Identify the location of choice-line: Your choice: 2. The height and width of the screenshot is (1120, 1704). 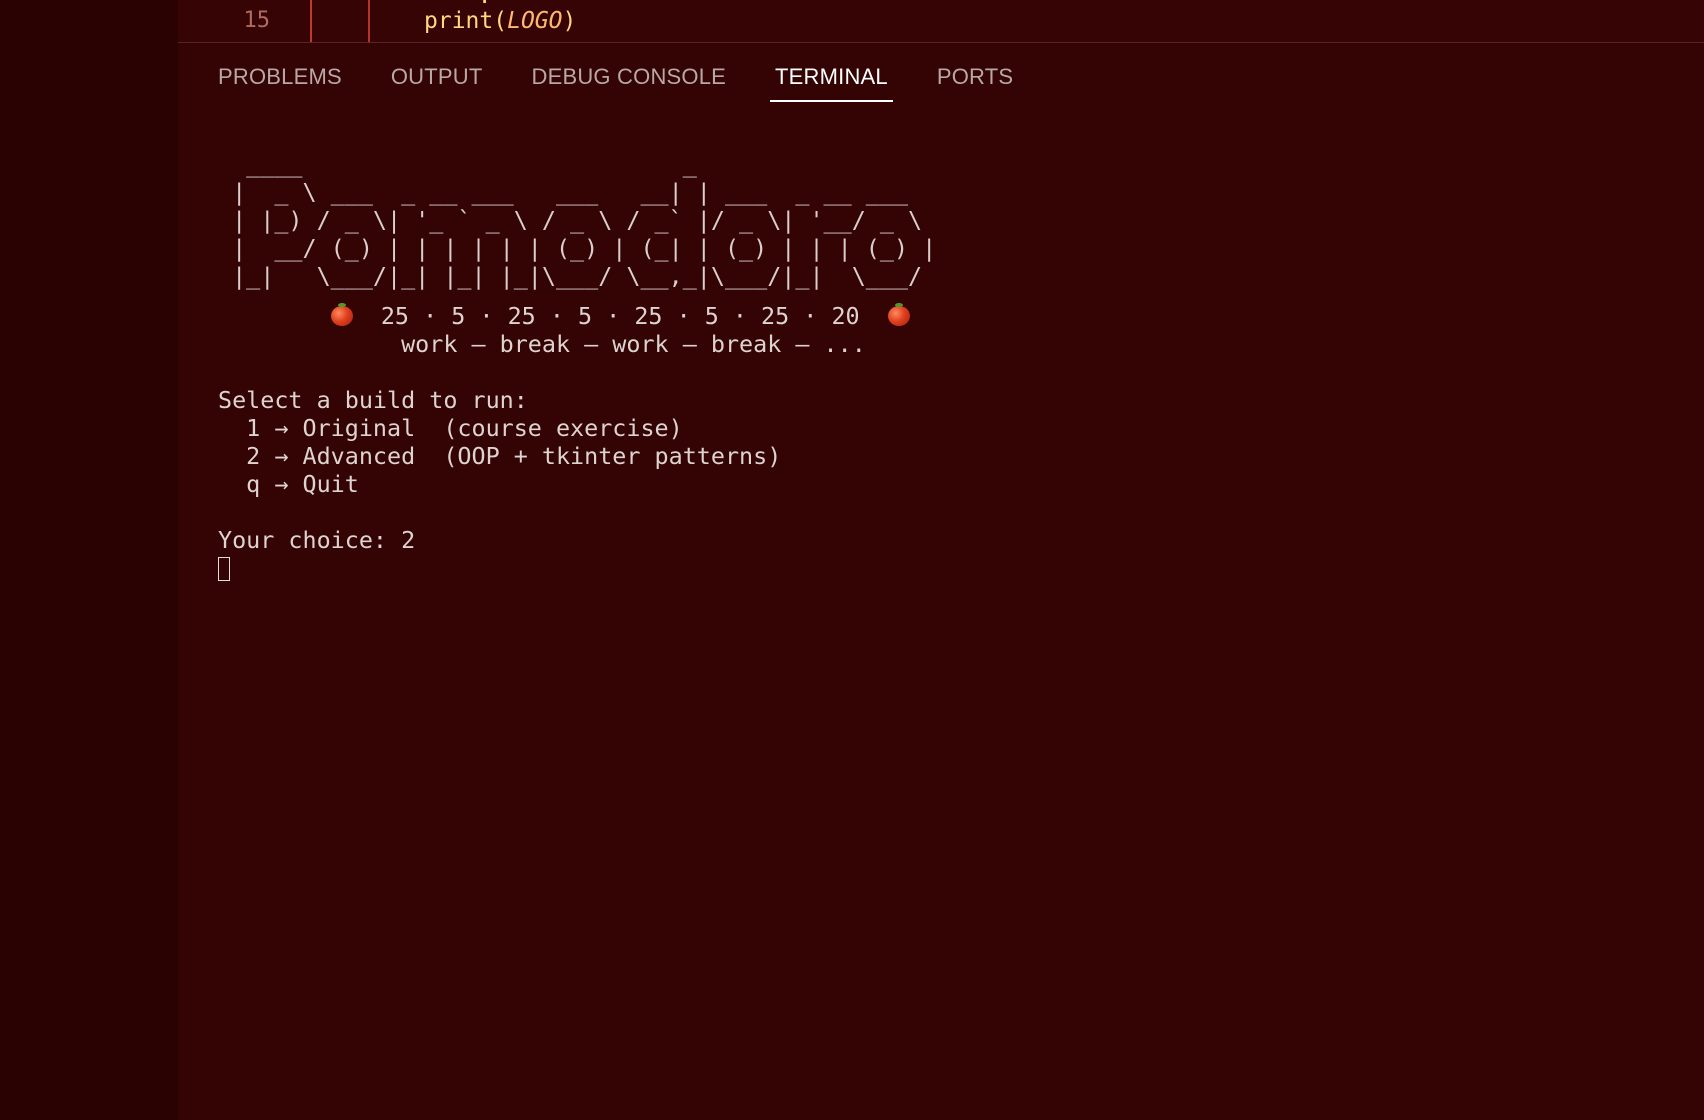
(317, 540).